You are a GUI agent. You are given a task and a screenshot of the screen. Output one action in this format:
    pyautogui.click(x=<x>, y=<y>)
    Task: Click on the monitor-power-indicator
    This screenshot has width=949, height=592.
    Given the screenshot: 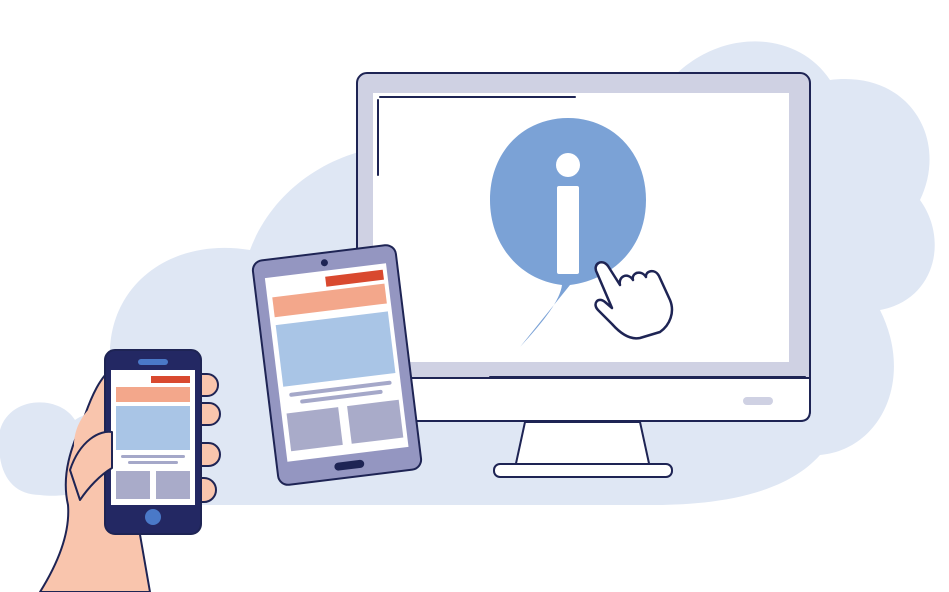 What is the action you would take?
    pyautogui.click(x=758, y=401)
    